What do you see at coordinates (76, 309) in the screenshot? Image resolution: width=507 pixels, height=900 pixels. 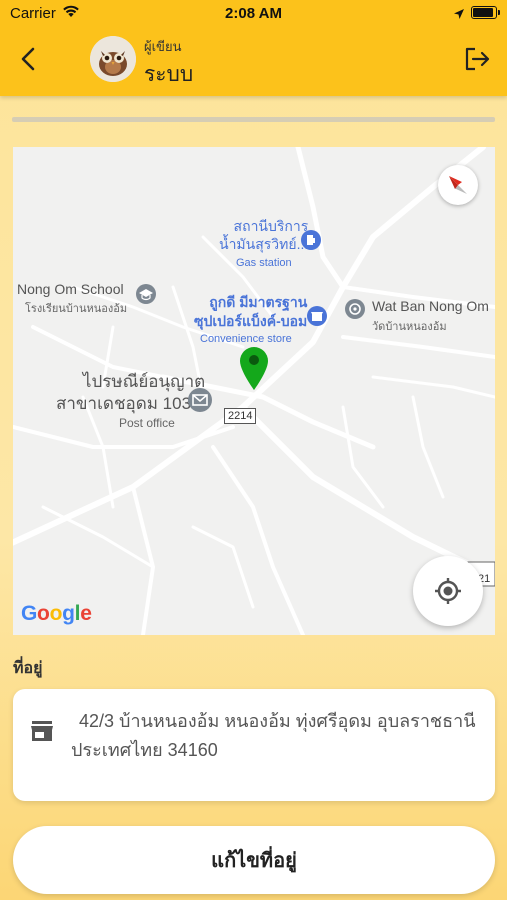 I see `poi-school-name-th: โรงเรียนบ้านหนองอ้ม` at bounding box center [76, 309].